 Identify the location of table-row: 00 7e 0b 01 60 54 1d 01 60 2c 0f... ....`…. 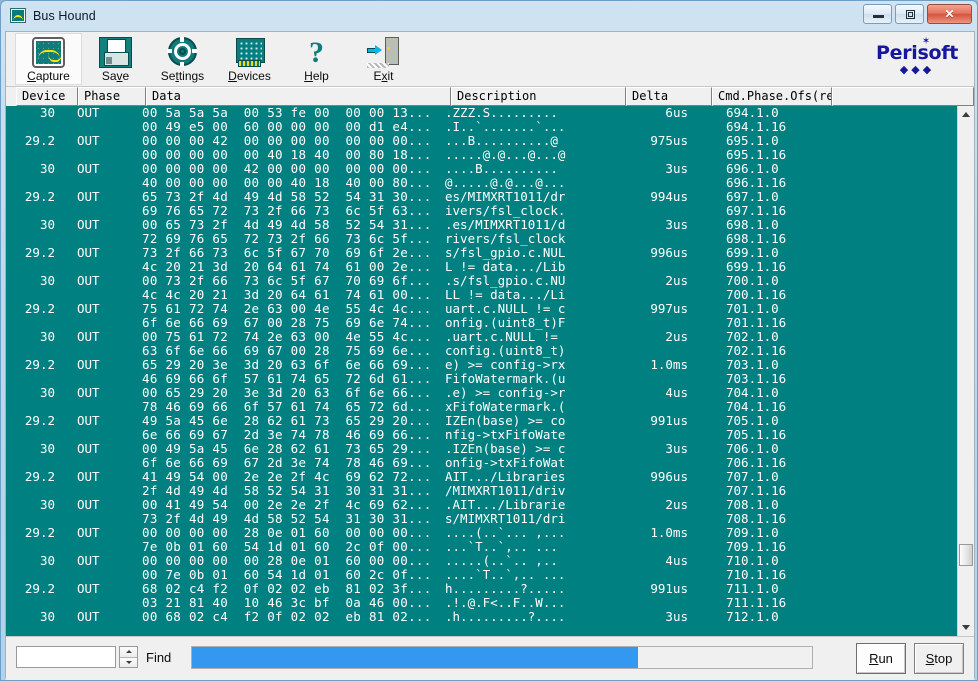
(481, 575).